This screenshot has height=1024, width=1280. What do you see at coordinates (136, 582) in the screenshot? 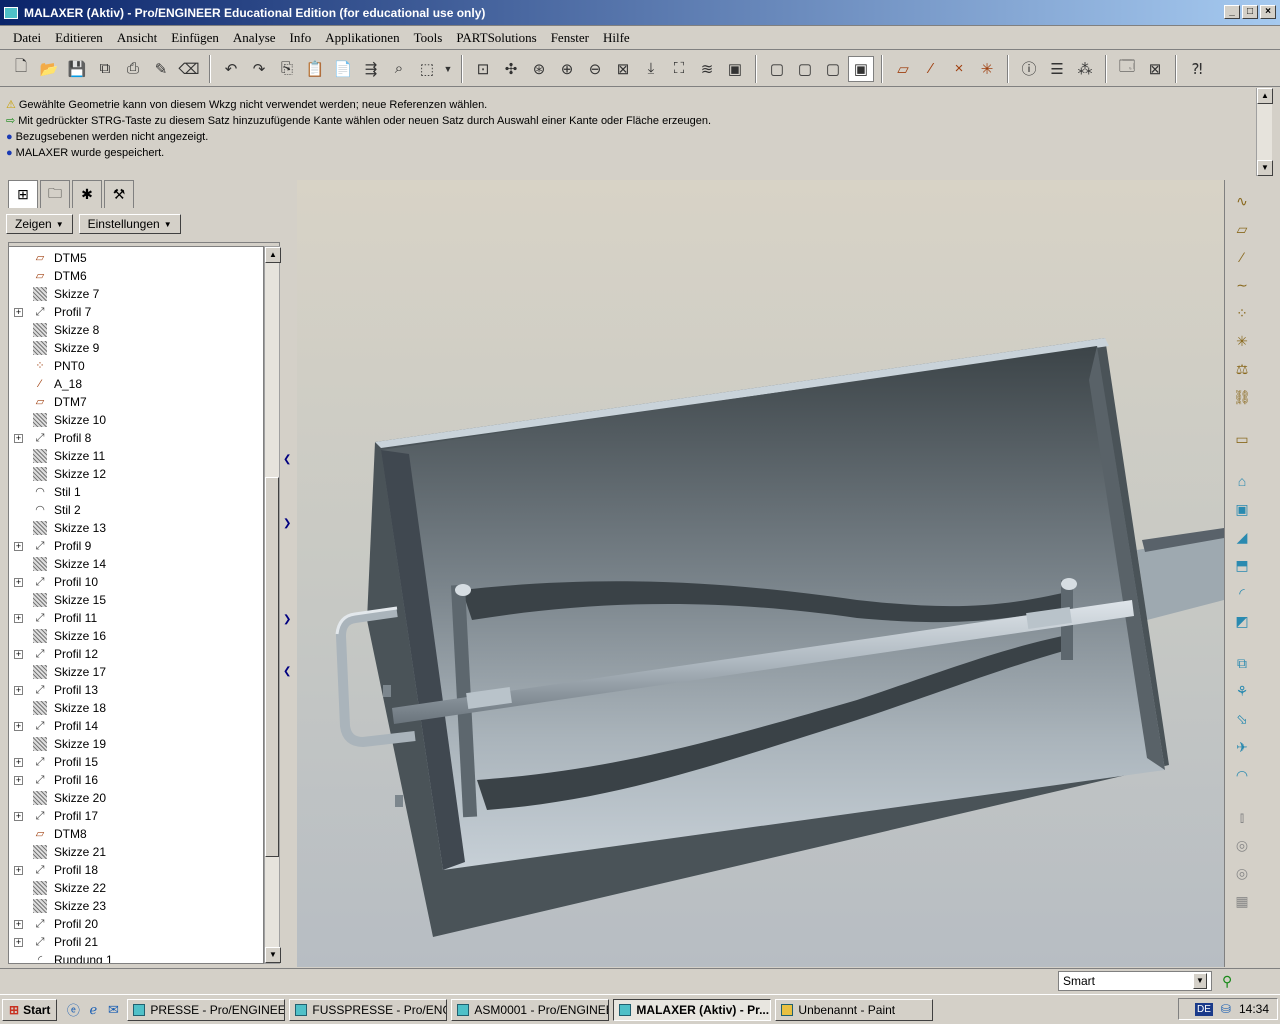
I see `tree-item: + ⤢ Profil 10` at bounding box center [136, 582].